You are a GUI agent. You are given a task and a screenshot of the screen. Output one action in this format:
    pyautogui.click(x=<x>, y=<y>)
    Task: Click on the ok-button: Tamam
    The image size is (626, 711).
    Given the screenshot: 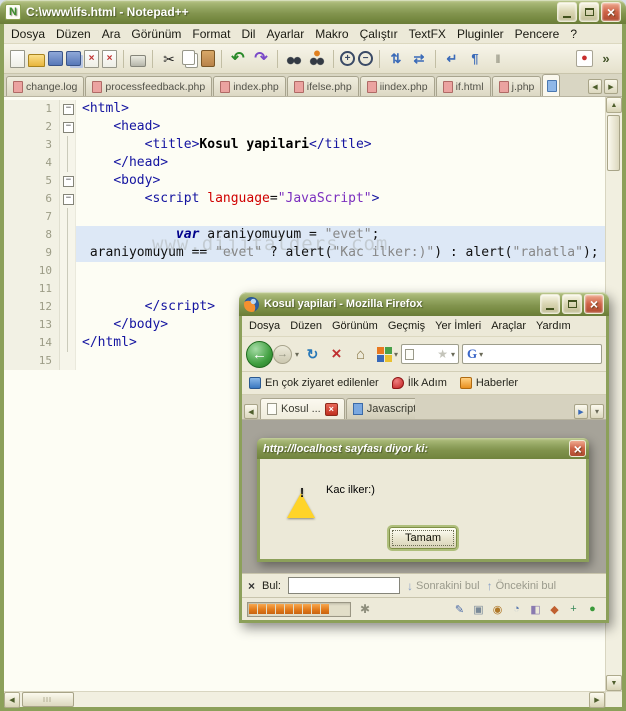 What is the action you would take?
    pyautogui.click(x=423, y=538)
    